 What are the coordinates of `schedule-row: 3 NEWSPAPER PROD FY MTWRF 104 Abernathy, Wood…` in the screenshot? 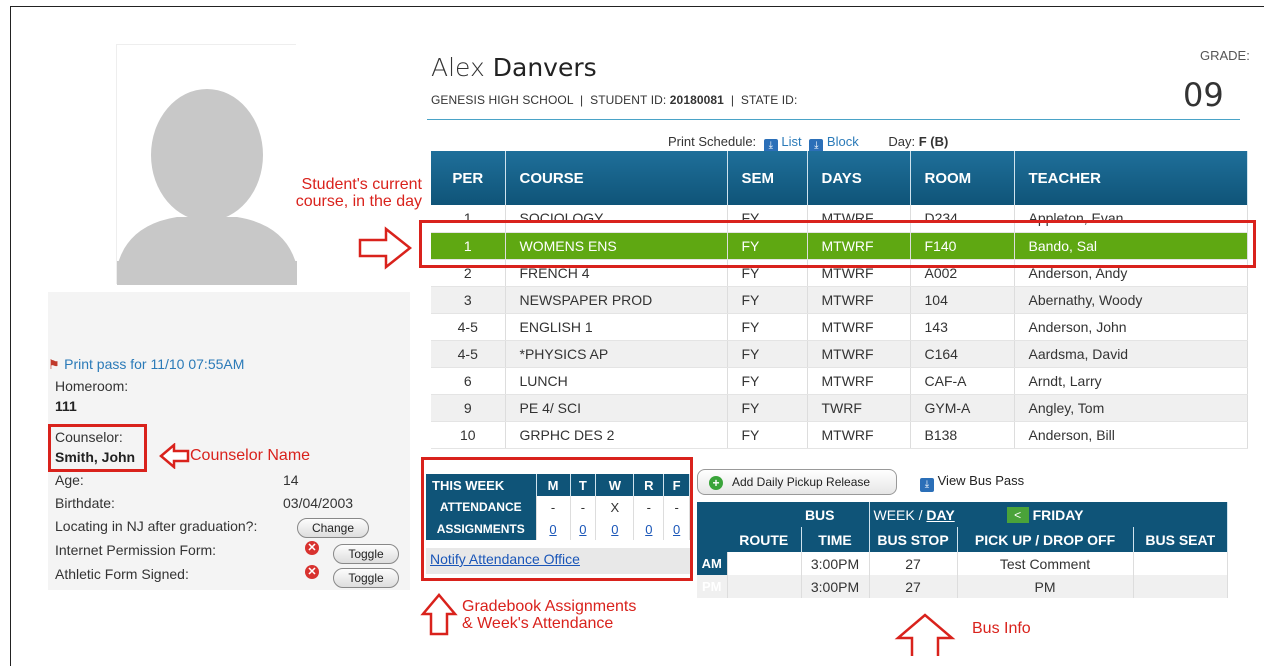 It's located at (839, 300).